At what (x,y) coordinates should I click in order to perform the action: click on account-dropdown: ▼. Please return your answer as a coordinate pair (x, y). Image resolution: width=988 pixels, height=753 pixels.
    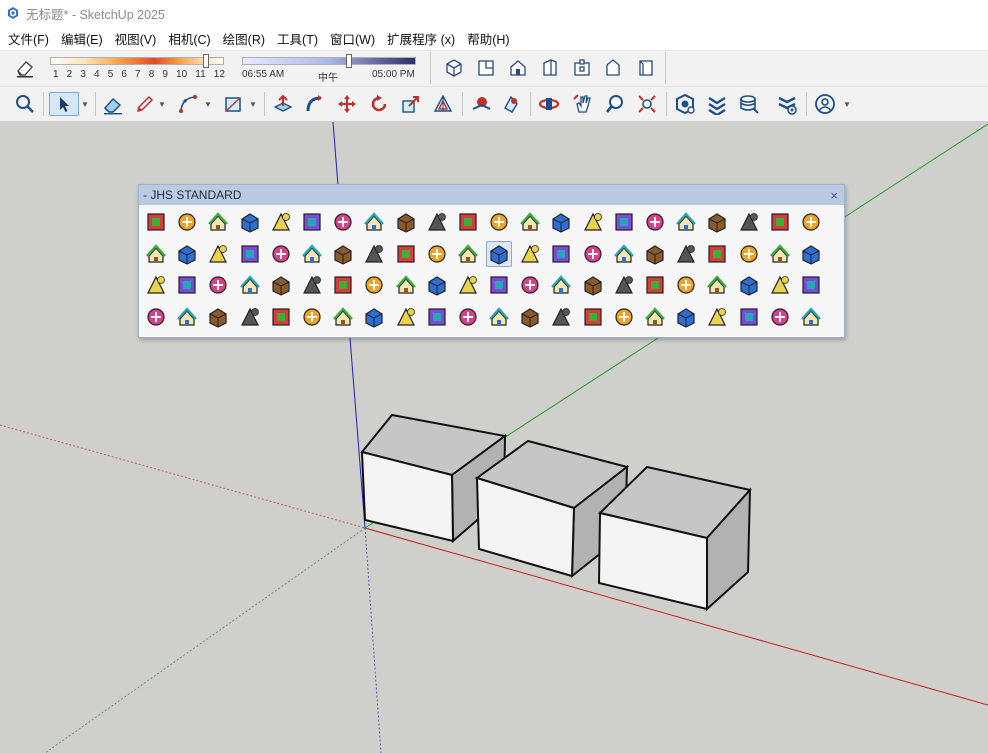
    Looking at the image, I should click on (847, 104).